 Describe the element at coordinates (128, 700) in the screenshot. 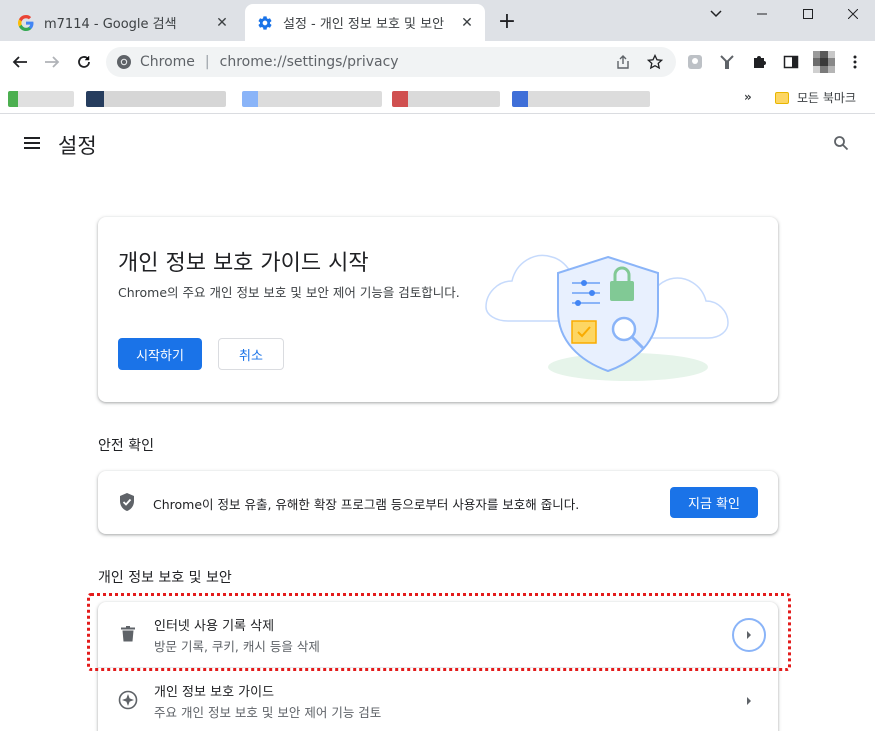

I see `compass-icon` at that location.